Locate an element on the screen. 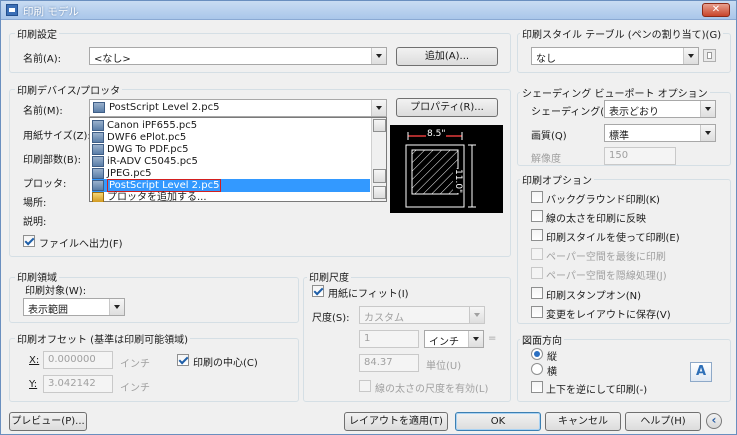 The height and width of the screenshot is (435, 737). fit-to-paper-label: 用紙にフィット(I) is located at coordinates (368, 292).